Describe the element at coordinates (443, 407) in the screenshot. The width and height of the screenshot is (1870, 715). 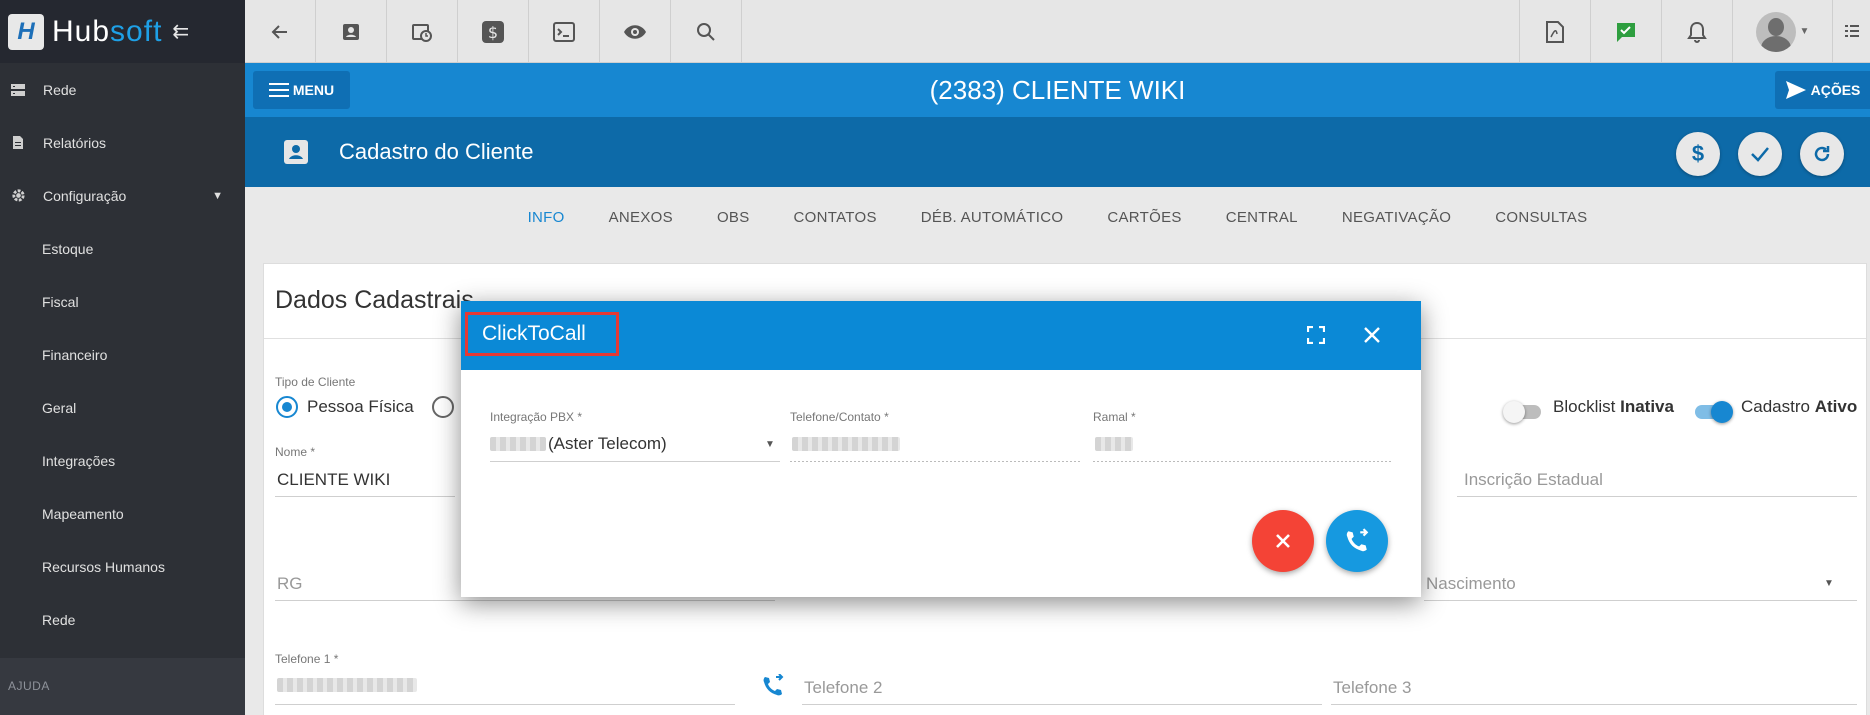
I see `radio-pessoa-juridica` at that location.